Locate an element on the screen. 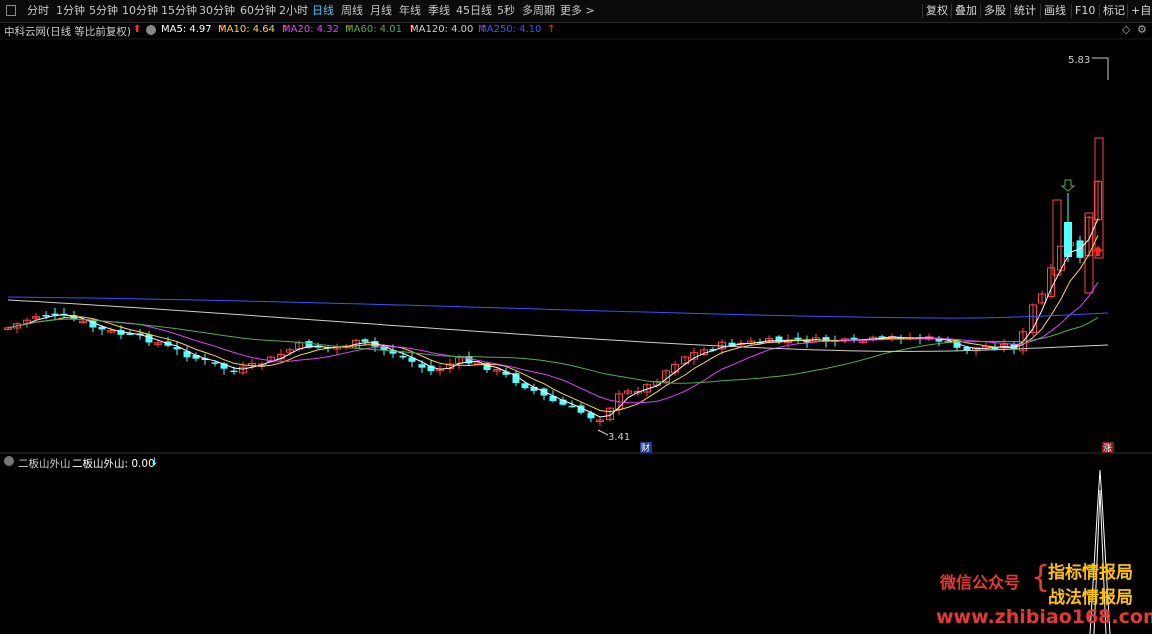 This screenshot has height=634, width=1152. zhang-badge: 涨 is located at coordinates (1107, 448).